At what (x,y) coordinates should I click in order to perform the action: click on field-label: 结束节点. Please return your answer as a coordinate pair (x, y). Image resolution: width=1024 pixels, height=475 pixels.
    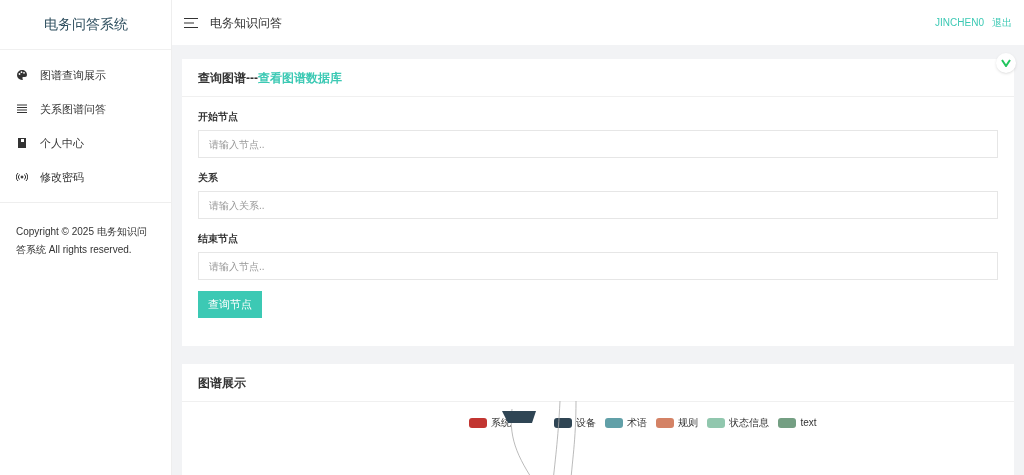
    Looking at the image, I should click on (218, 239).